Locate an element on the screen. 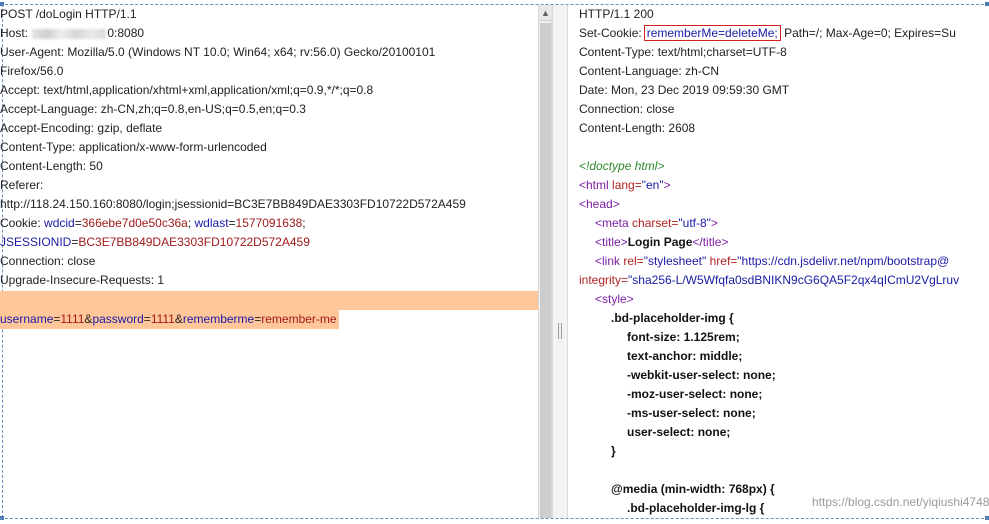  style-open: <style> is located at coordinates (614, 299).